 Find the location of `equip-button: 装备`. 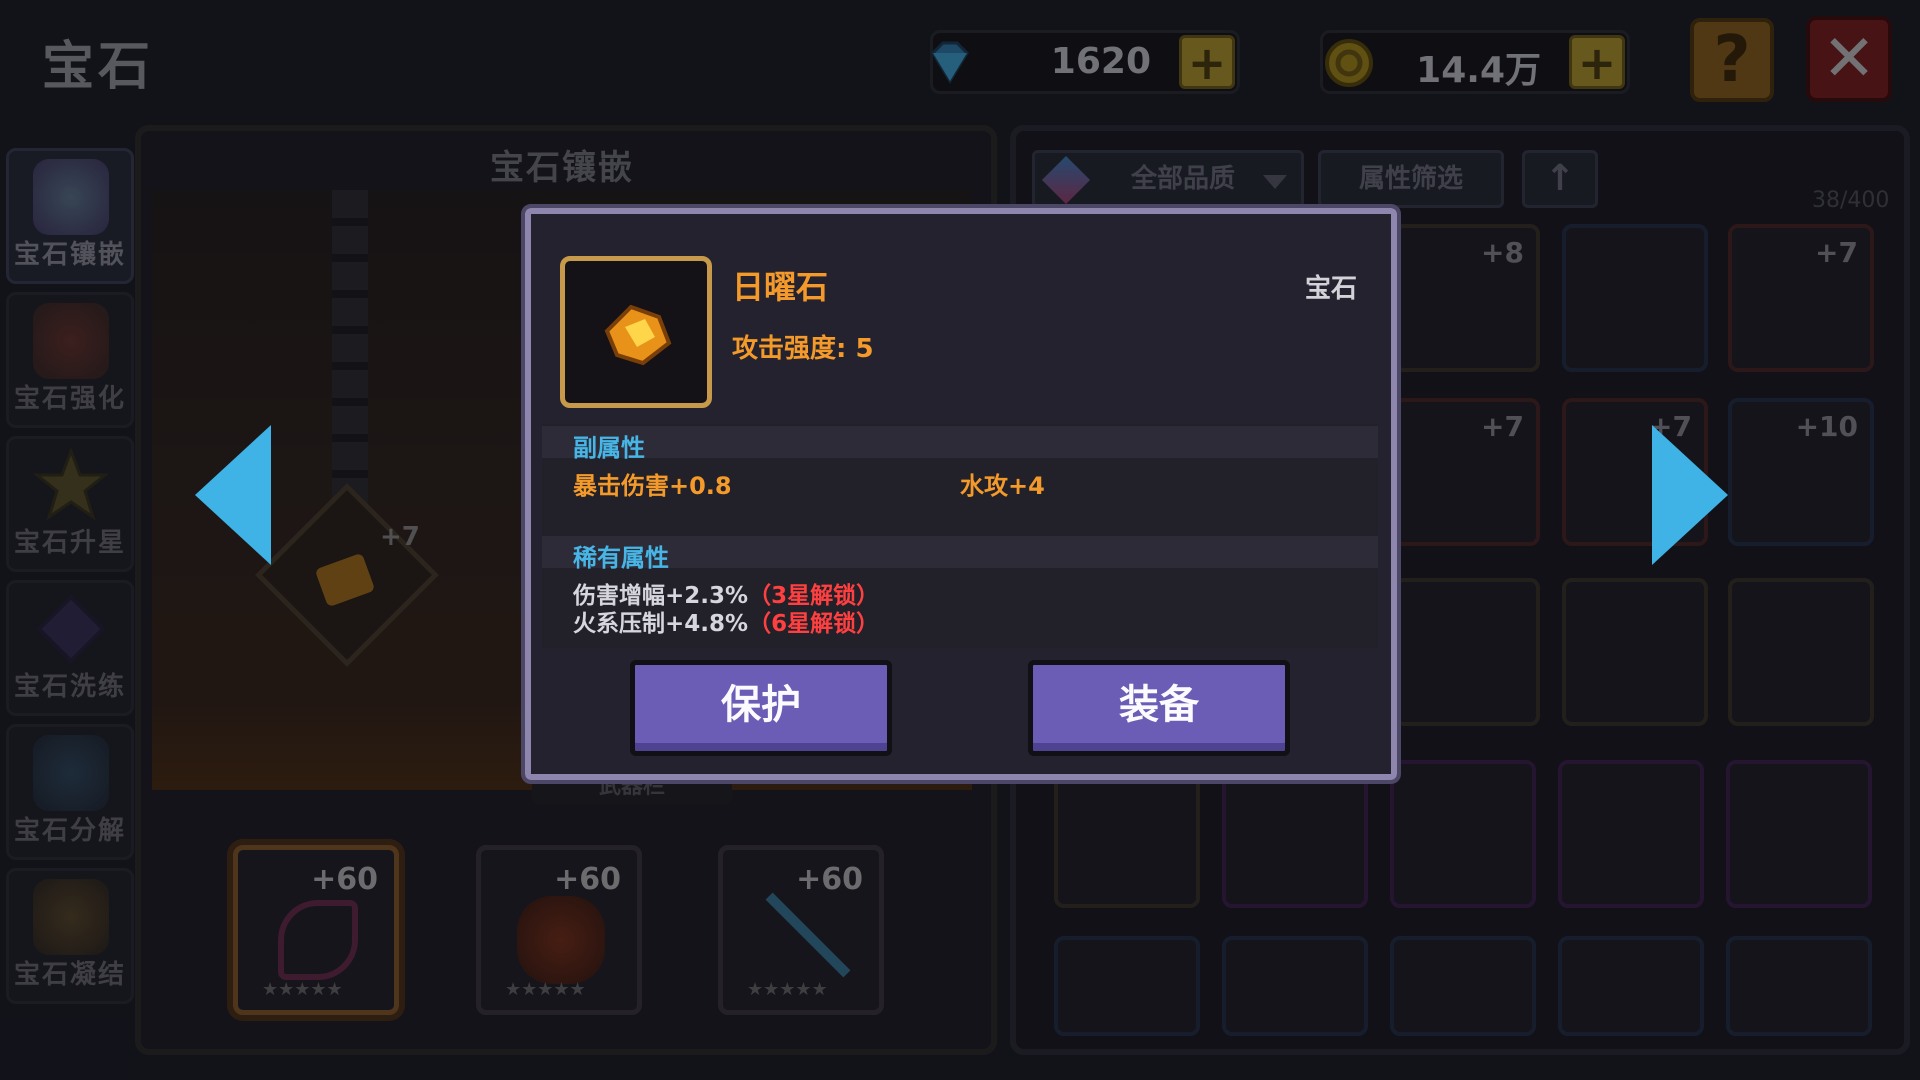

equip-button: 装备 is located at coordinates (1159, 708).